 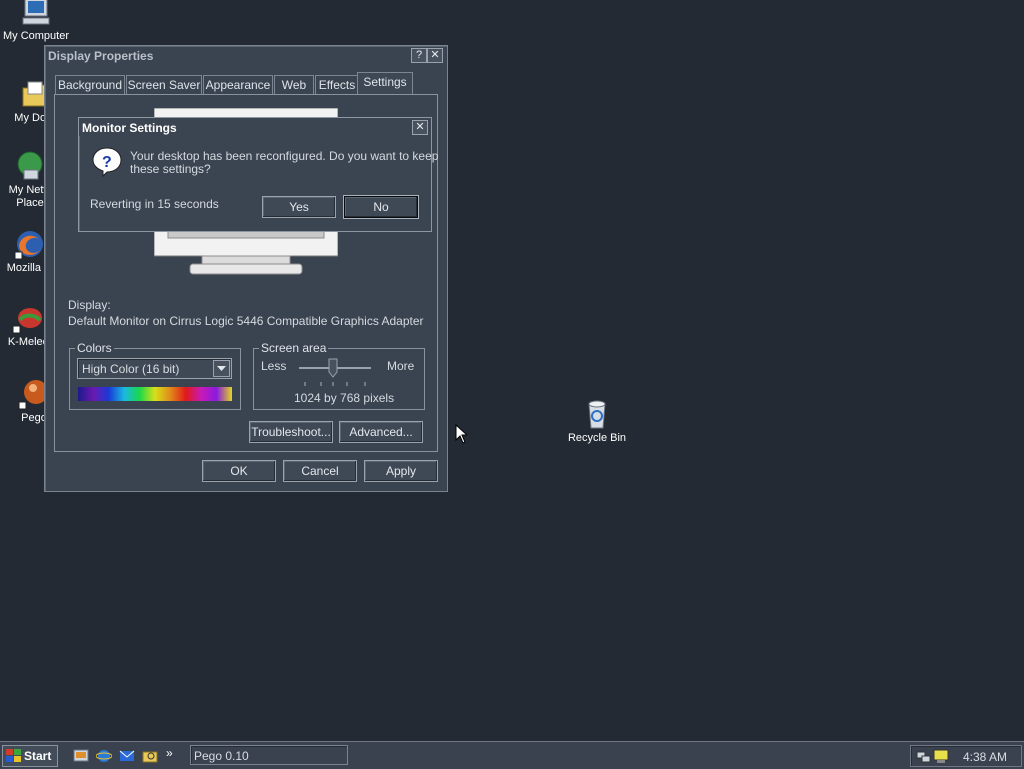 I want to click on my-computer-icon, so click(x=36, y=14).